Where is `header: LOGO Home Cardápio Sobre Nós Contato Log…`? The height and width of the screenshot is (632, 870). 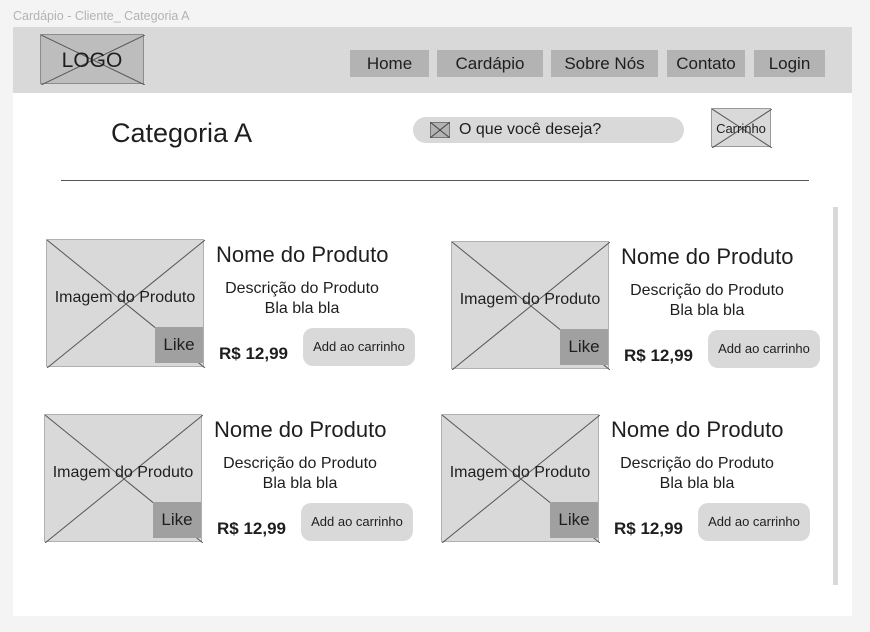
header: LOGO Home Cardápio Sobre Nós Contato Log… is located at coordinates (432, 60).